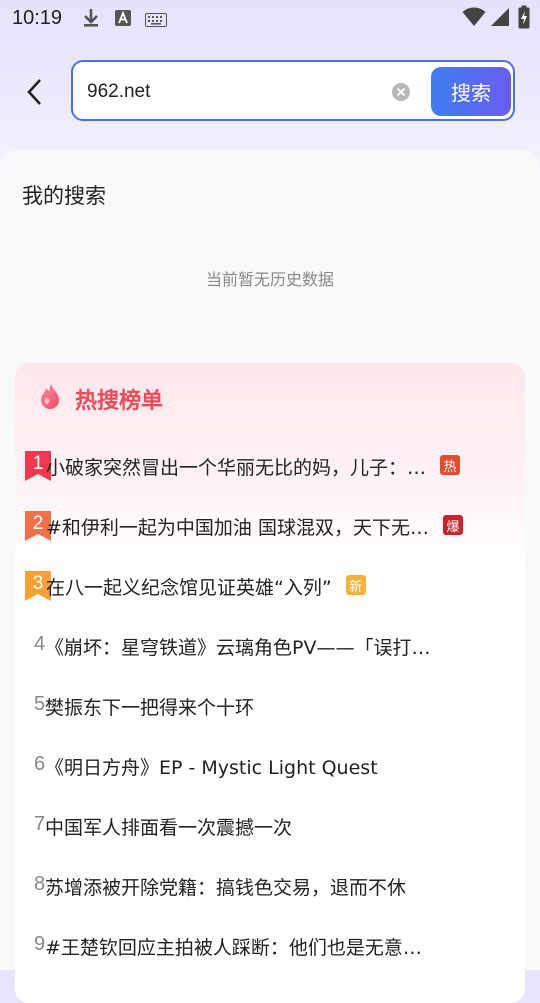  What do you see at coordinates (40, 764) in the screenshot?
I see `rank-number: 6` at bounding box center [40, 764].